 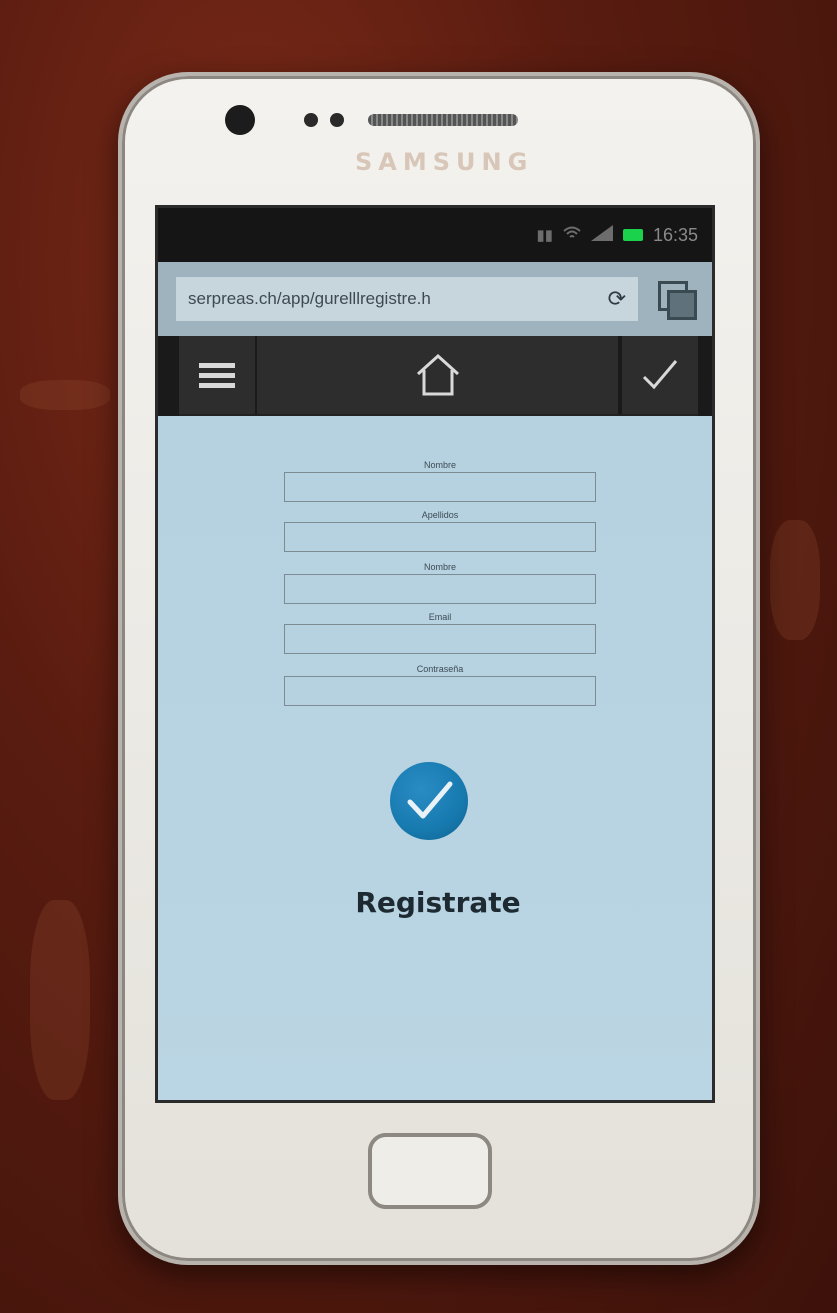 I want to click on apellidos-input, so click(x=440, y=537).